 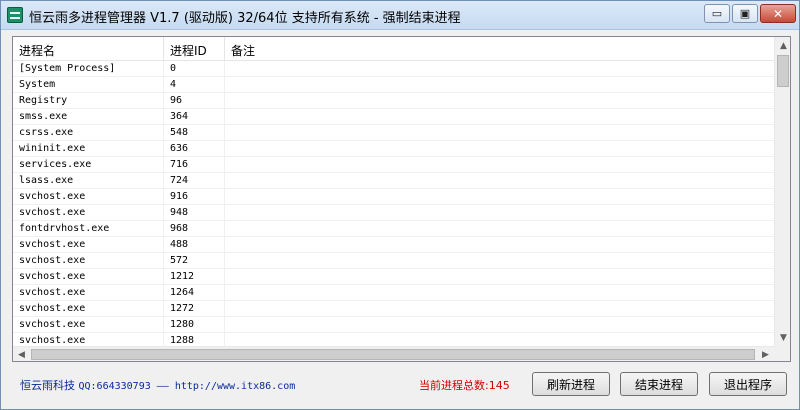 I want to click on scrollbar-corner, so click(x=782, y=353).